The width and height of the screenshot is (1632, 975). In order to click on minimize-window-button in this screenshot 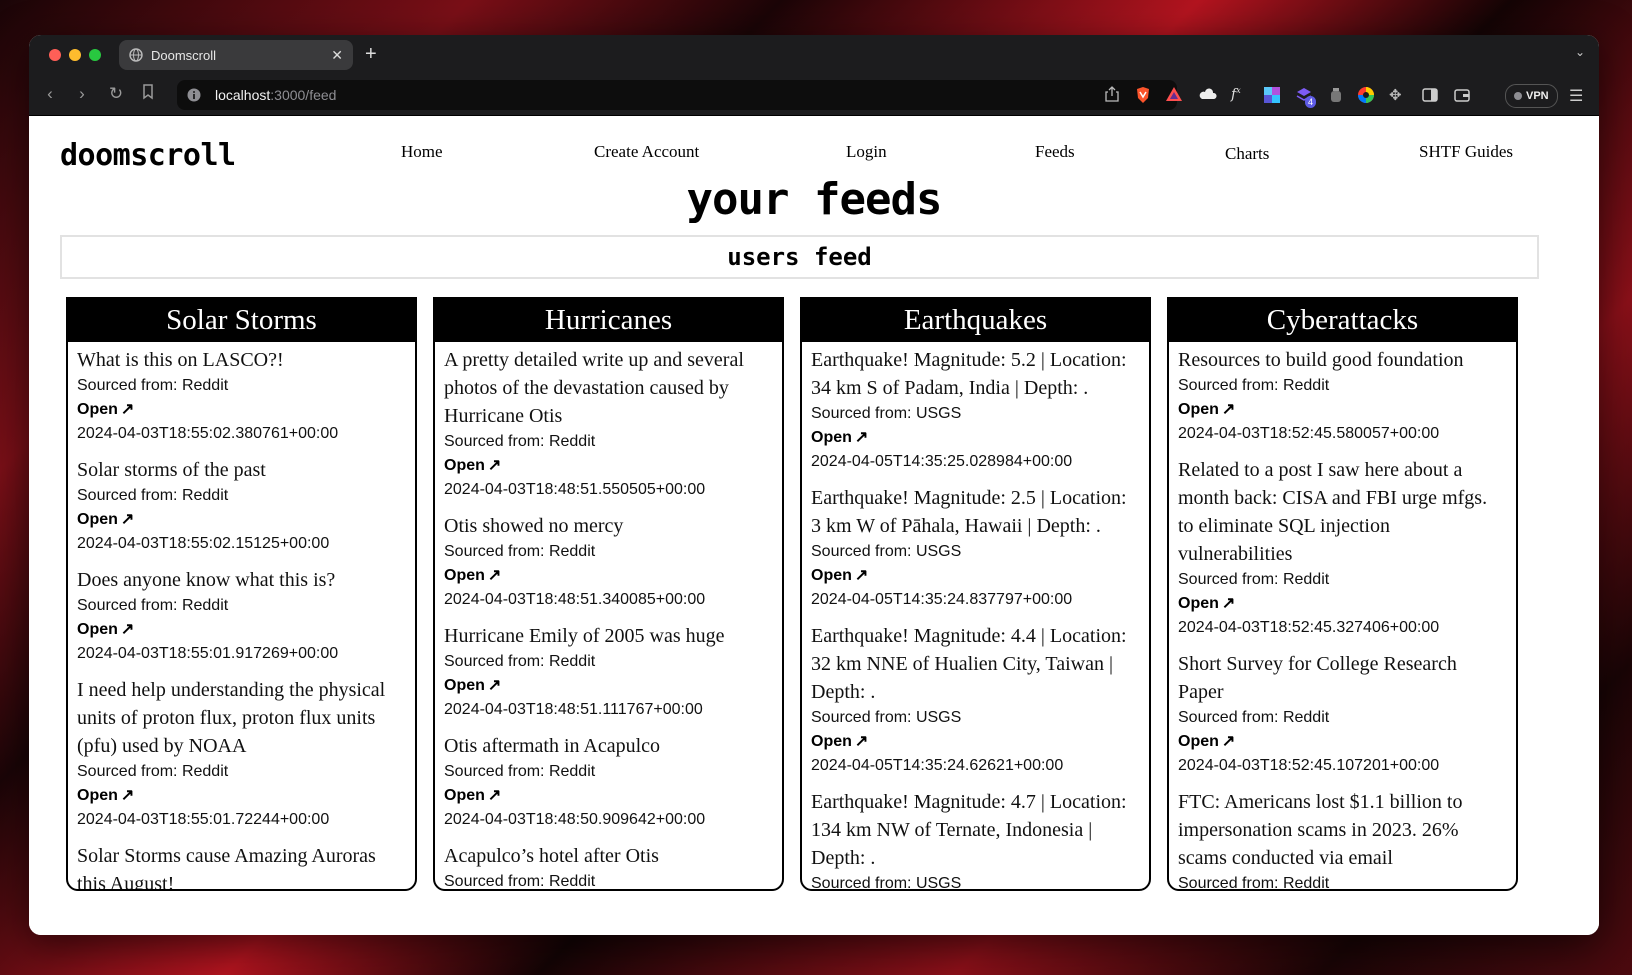, I will do `click(75, 55)`.